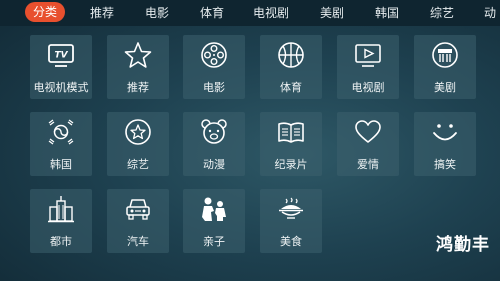 Image resolution: width=500 pixels, height=281 pixels. Describe the element at coordinates (445, 164) in the screenshot. I see `tile-label: 搞笑` at that location.